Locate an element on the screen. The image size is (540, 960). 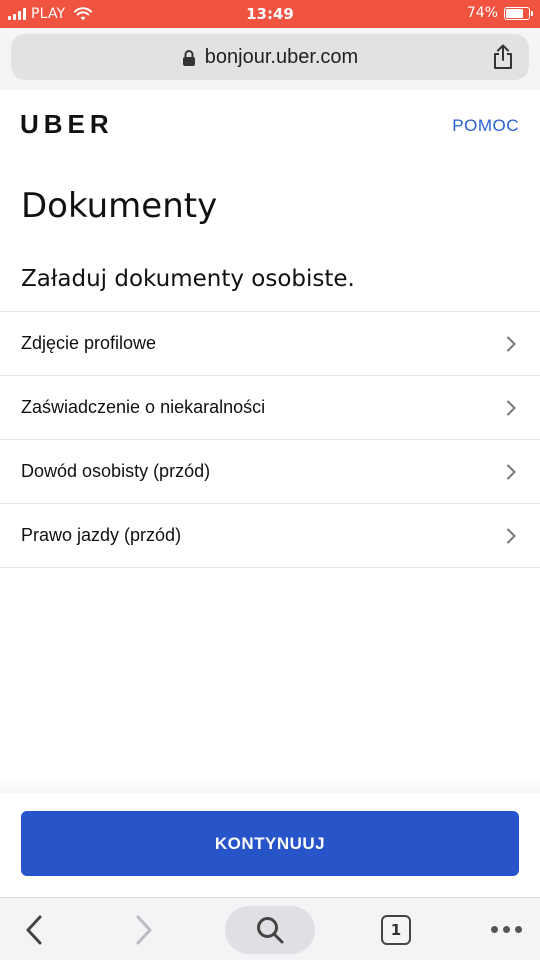
tabs-icon: 1 is located at coordinates (396, 929).